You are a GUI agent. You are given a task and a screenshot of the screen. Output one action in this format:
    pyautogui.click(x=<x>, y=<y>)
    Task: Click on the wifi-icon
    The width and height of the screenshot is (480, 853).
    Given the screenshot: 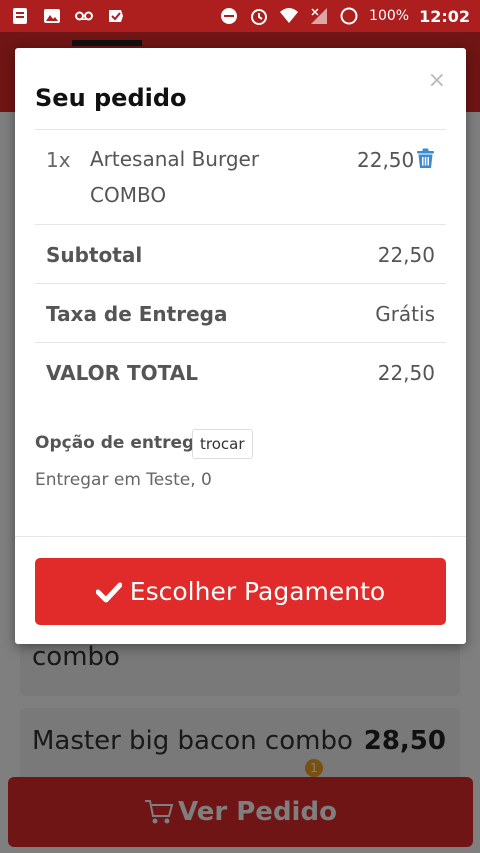 What is the action you would take?
    pyautogui.click(x=289, y=15)
    